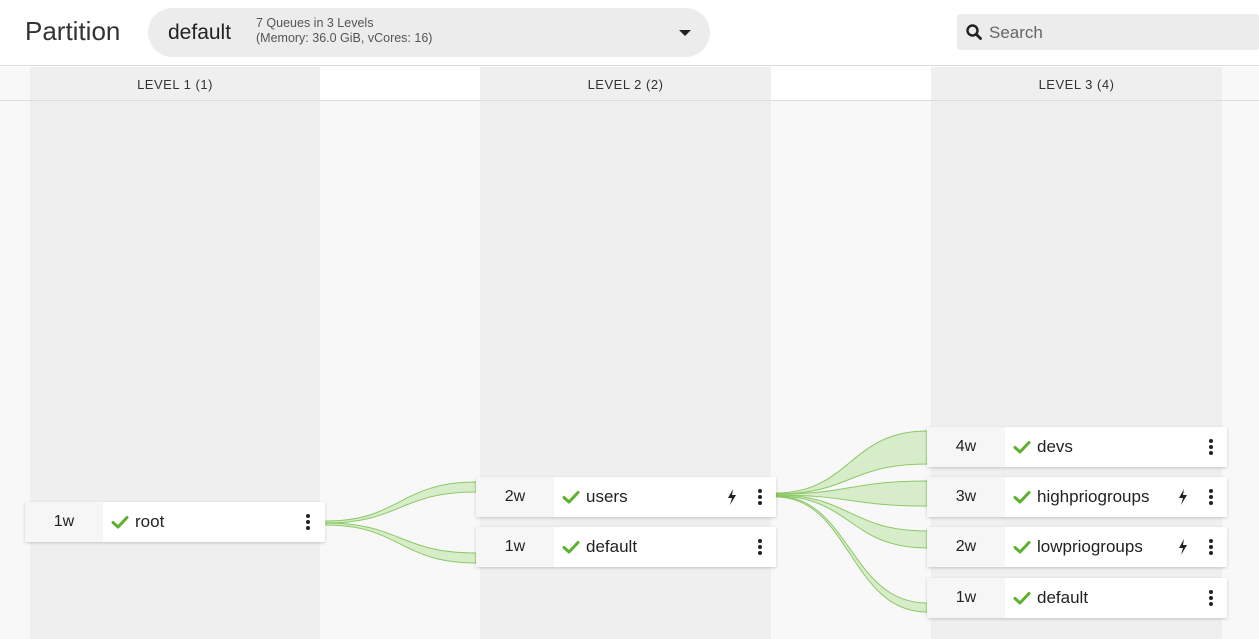 Image resolution: width=1259 pixels, height=639 pixels. I want to click on queue-weight: 4w, so click(966, 447).